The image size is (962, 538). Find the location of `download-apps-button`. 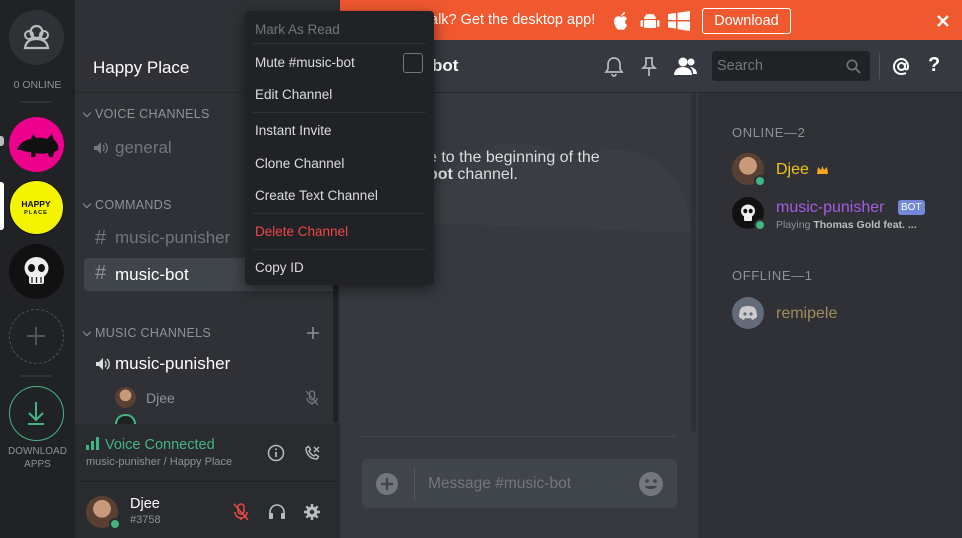

download-apps-button is located at coordinates (36, 413).